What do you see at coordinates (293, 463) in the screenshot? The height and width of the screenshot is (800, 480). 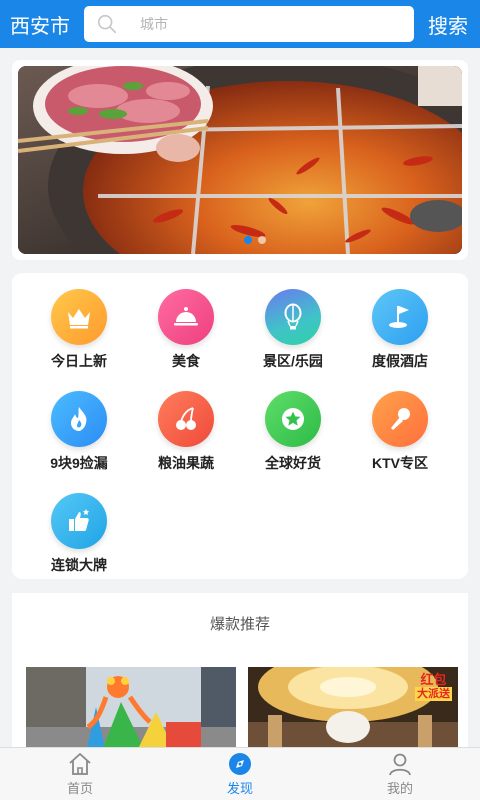 I see `category-label: 全球好货` at bounding box center [293, 463].